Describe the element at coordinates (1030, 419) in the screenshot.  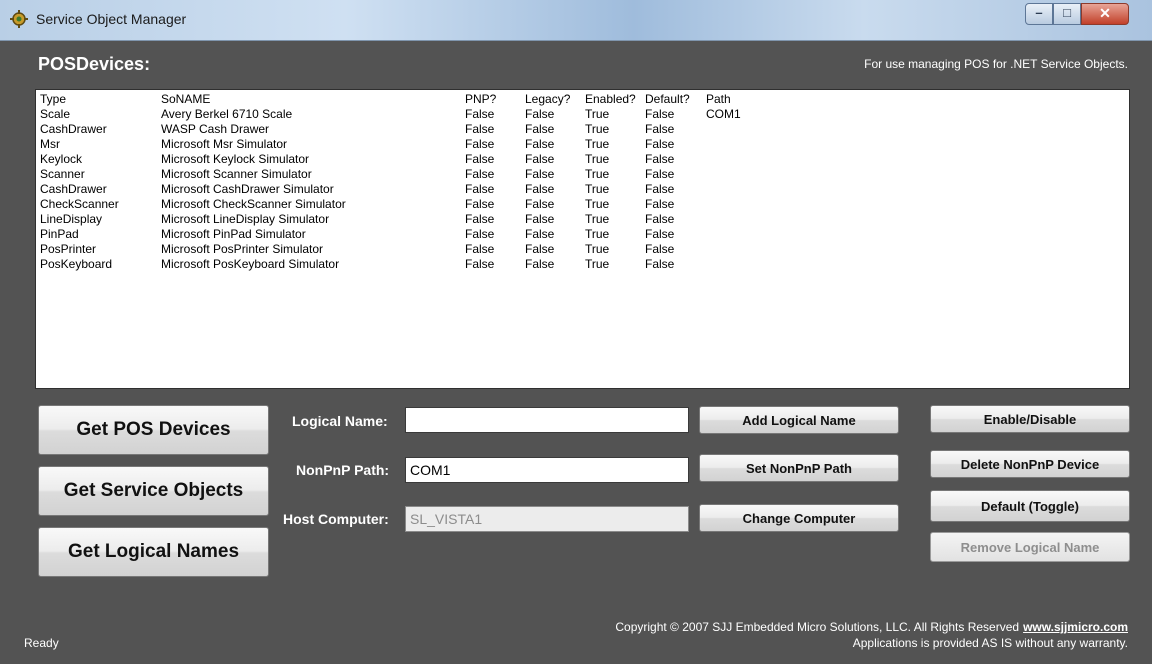
I see `enable-disable-button: Enable/Disable` at that location.